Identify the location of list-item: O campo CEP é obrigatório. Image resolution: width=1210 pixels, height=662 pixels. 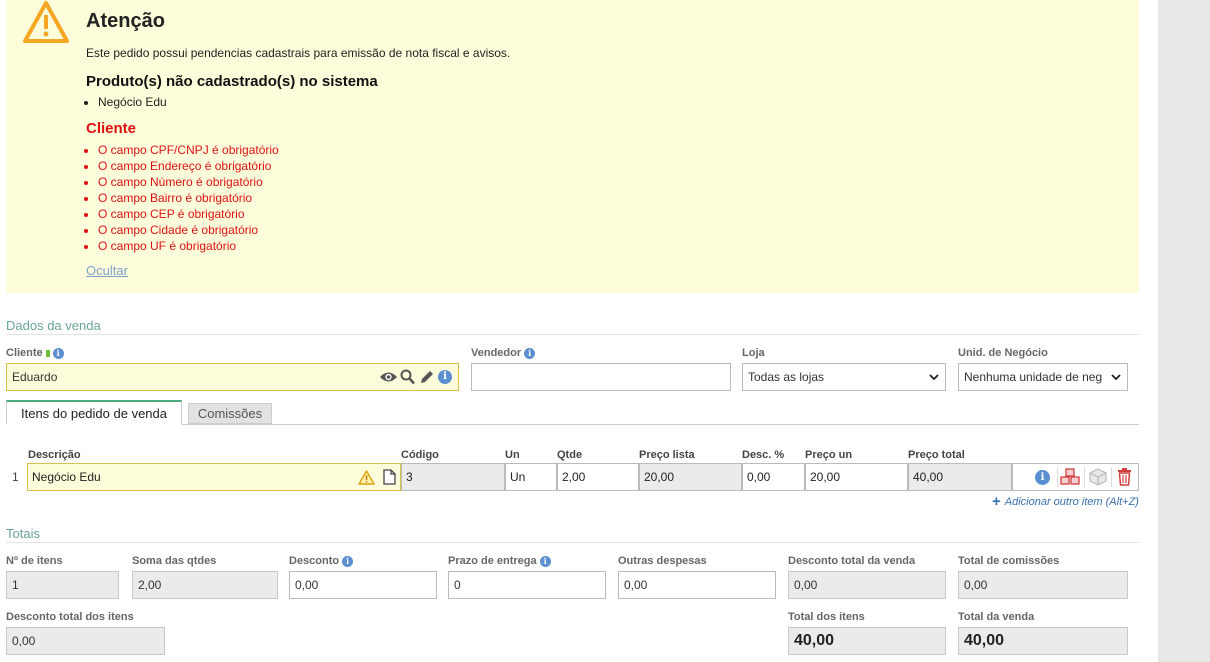
(188, 214).